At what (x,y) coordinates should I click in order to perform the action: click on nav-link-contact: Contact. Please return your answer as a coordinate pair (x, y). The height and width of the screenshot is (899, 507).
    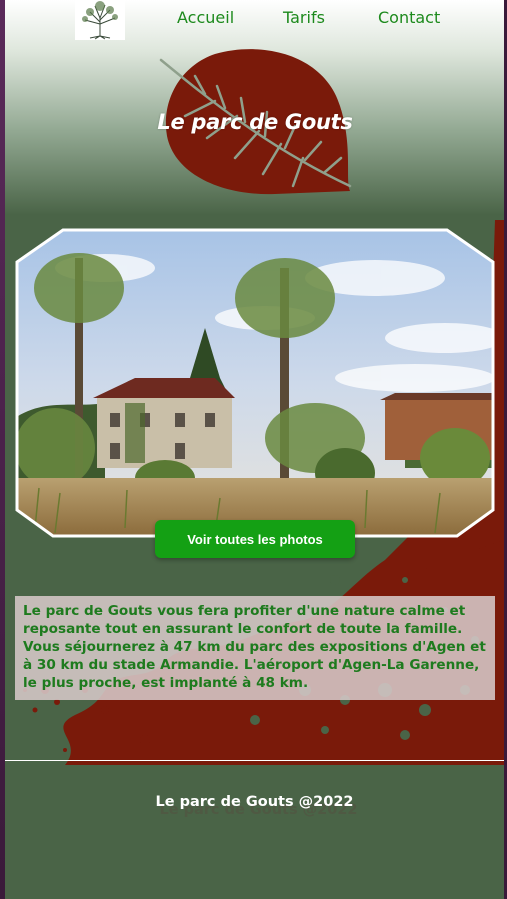
    Looking at the image, I should click on (409, 17).